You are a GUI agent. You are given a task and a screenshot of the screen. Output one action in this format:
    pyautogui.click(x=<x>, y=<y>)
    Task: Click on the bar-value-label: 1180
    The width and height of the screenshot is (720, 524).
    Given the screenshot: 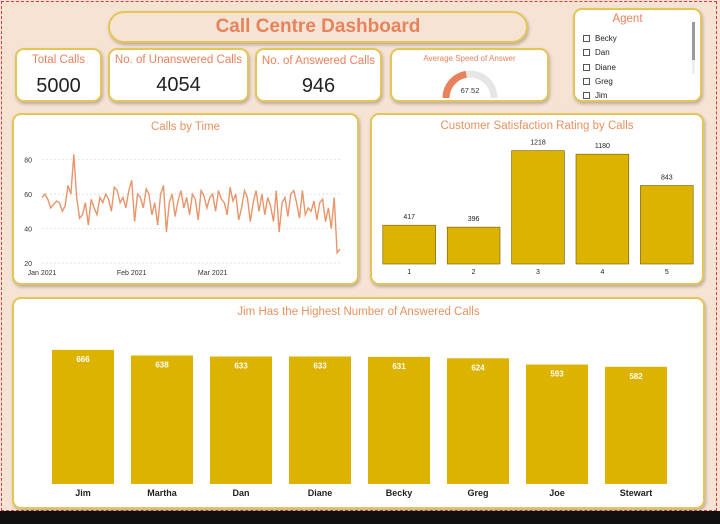 What is the action you would take?
    pyautogui.click(x=602, y=146)
    